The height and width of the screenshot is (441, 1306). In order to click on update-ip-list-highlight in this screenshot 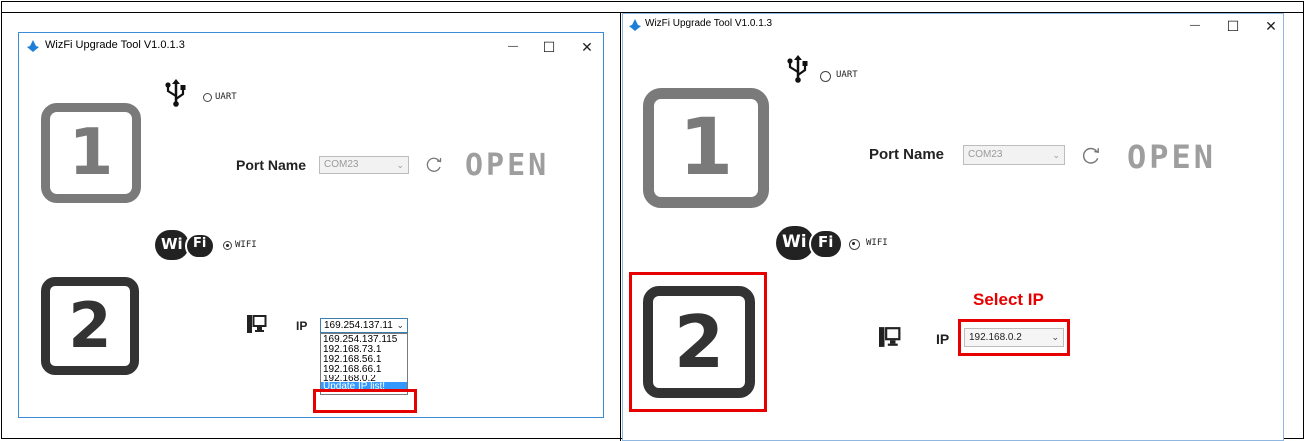, I will do `click(365, 401)`.